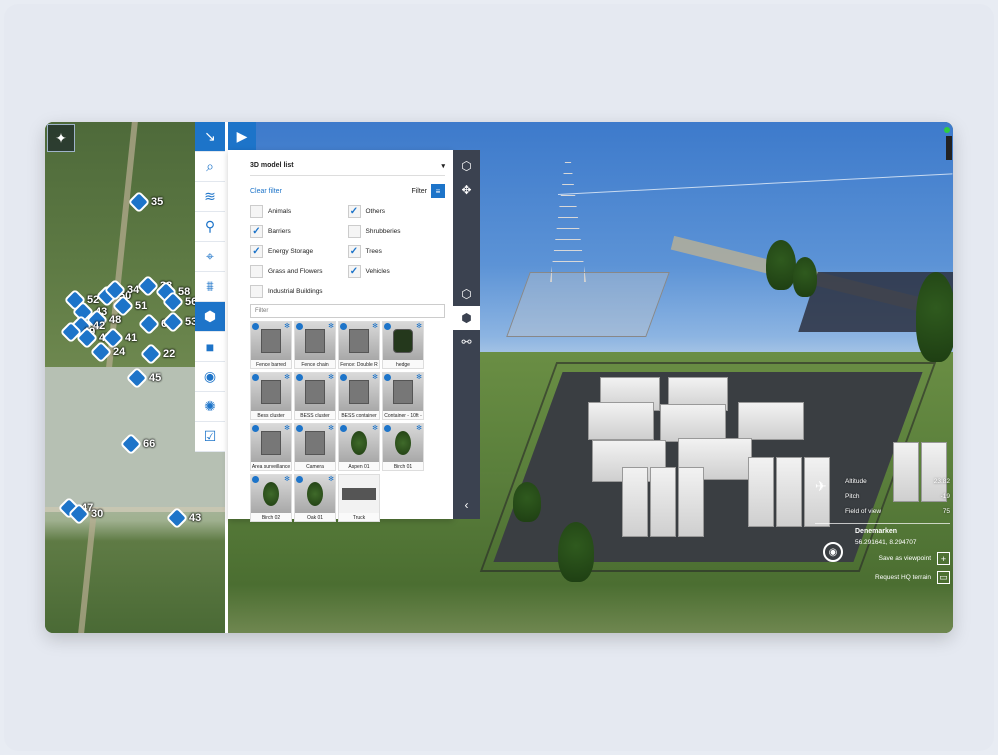  I want to click on 3d-box-selected-icon: ⬢, so click(466, 318).